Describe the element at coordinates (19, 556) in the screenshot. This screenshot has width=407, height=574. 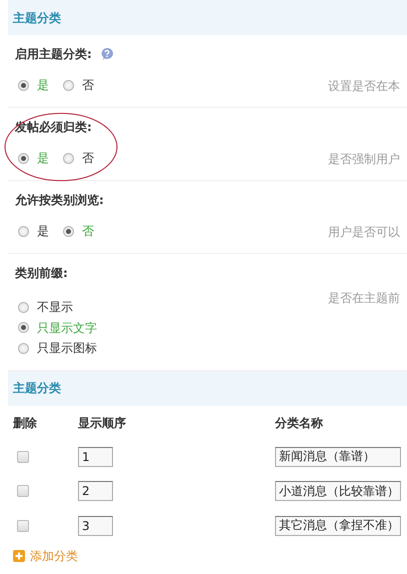
I see `plus-icon` at that location.